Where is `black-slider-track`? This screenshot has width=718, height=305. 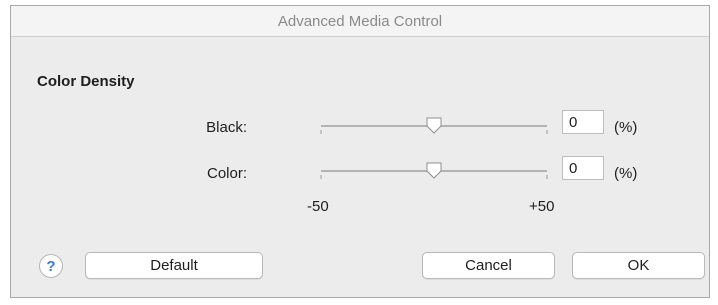 black-slider-track is located at coordinates (434, 125).